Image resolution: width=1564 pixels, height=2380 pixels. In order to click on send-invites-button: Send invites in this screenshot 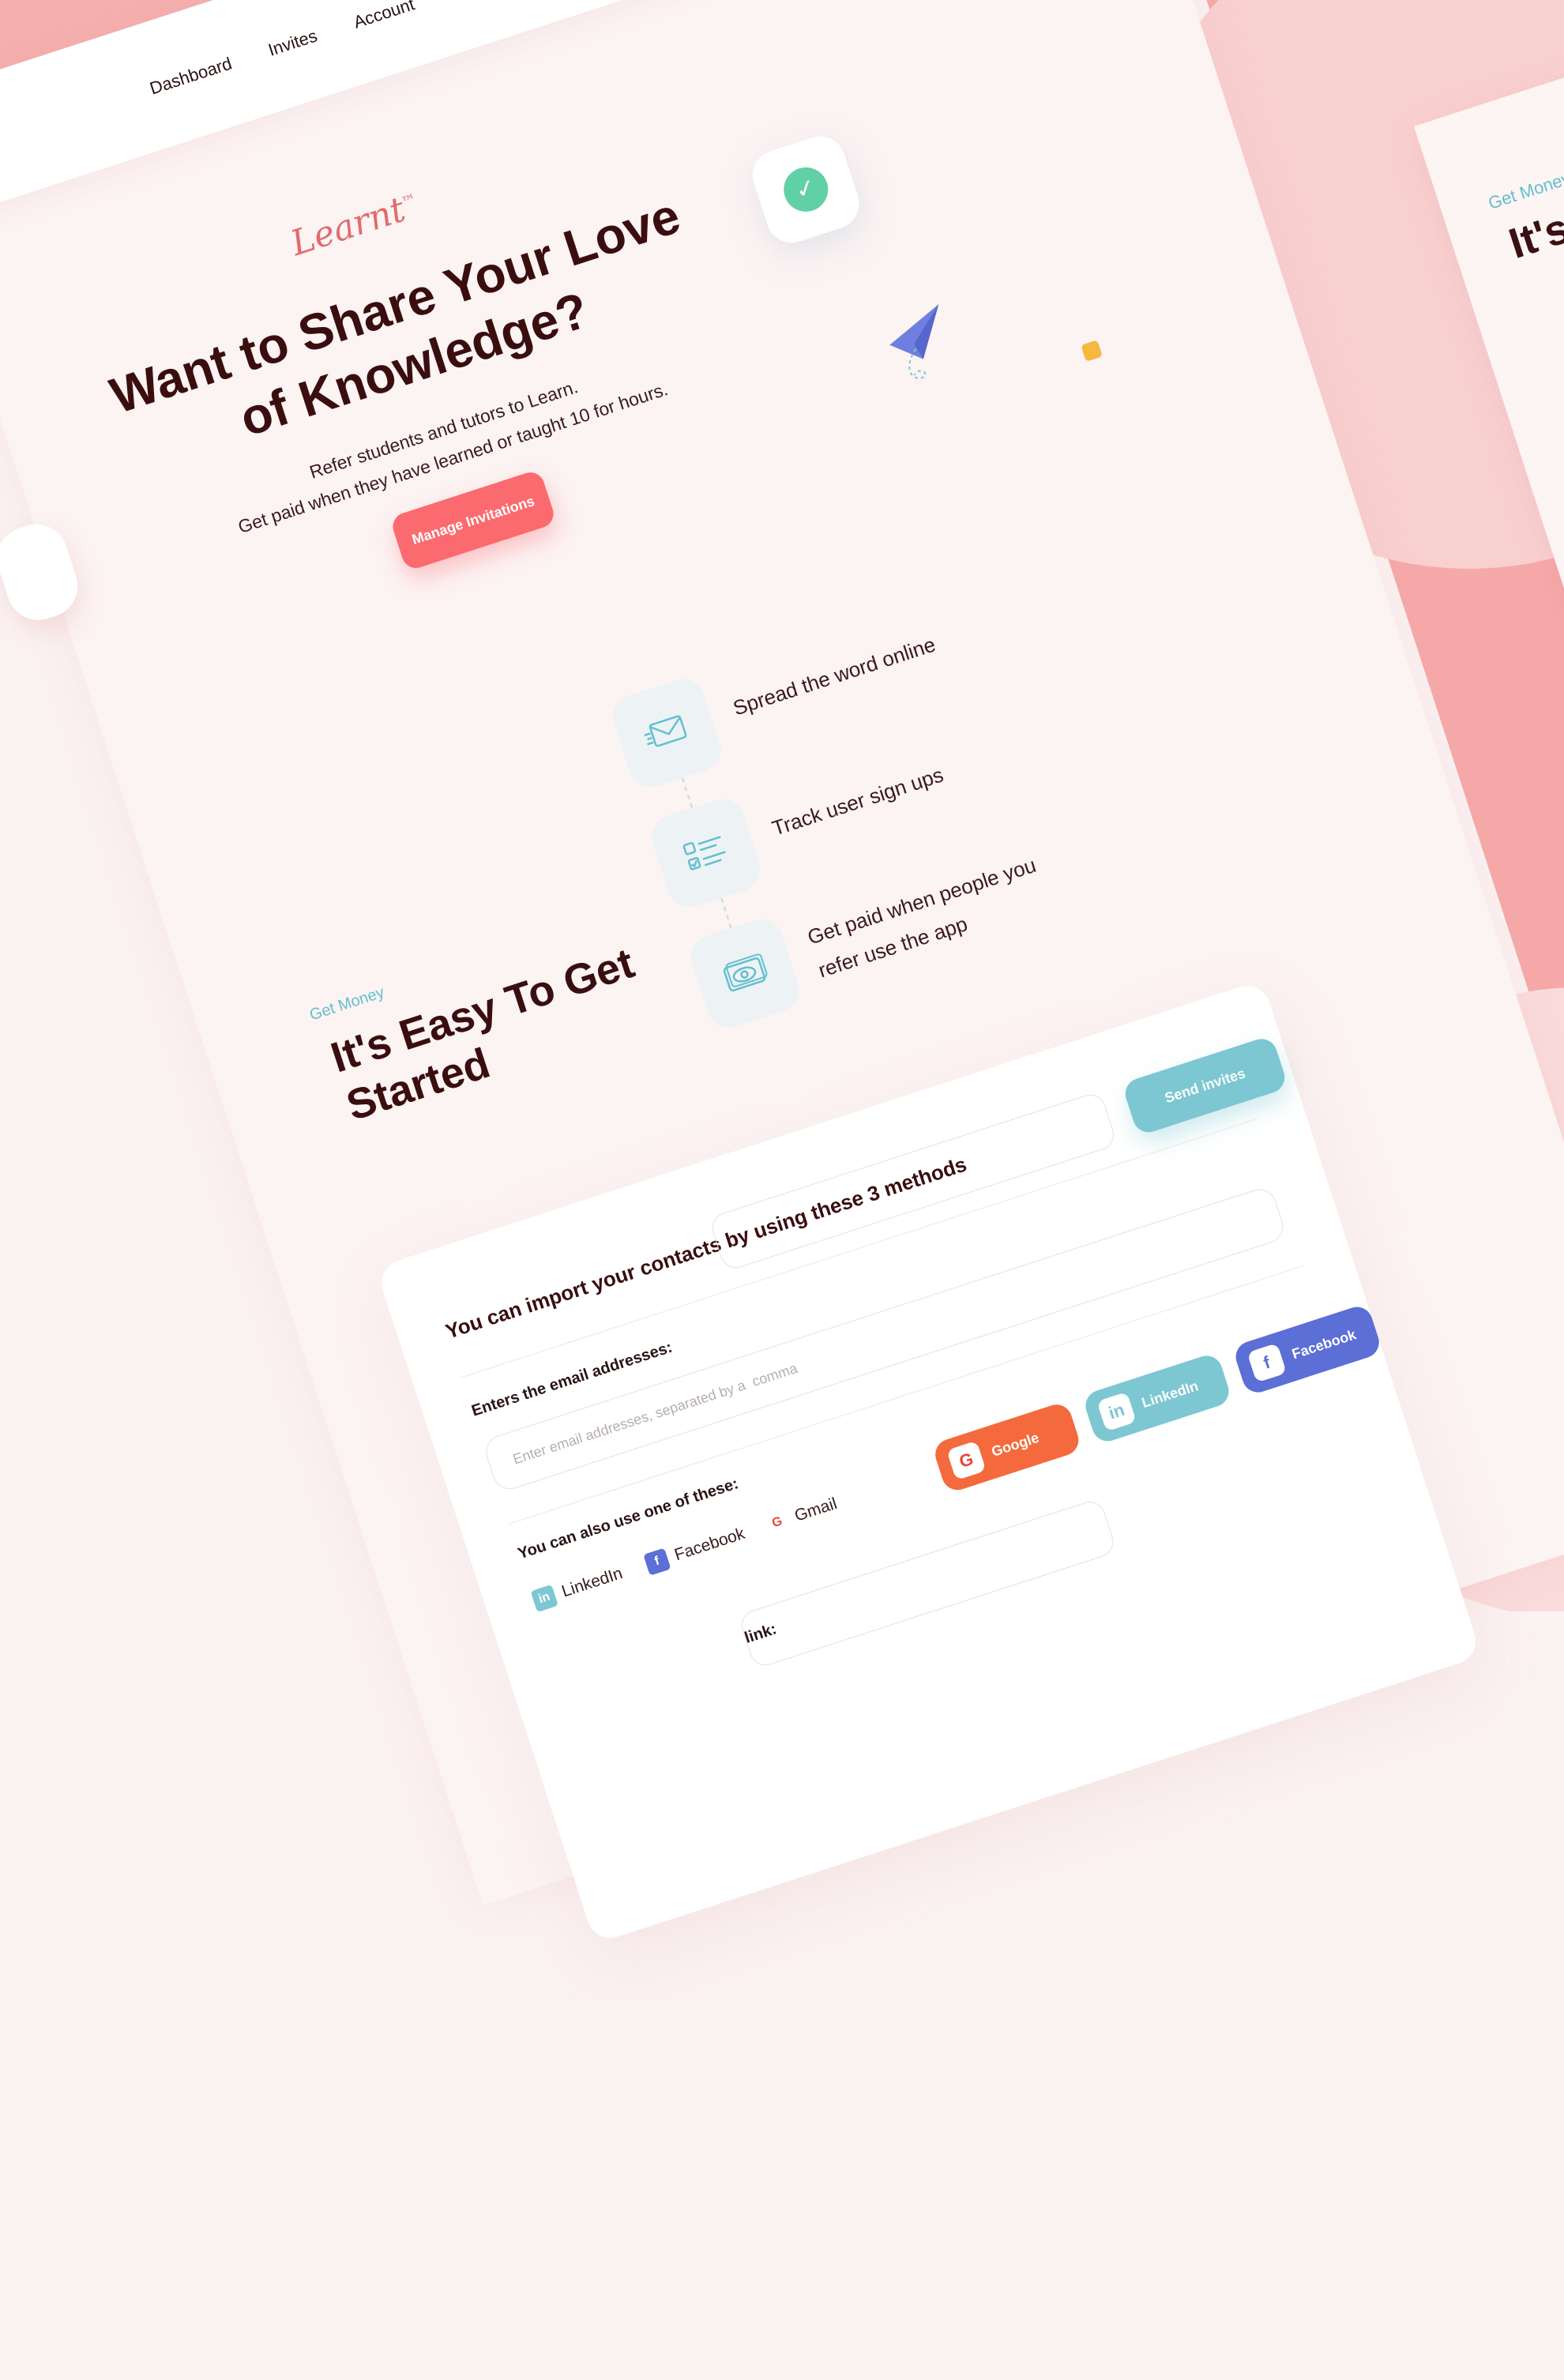, I will do `click(1205, 1086)`.